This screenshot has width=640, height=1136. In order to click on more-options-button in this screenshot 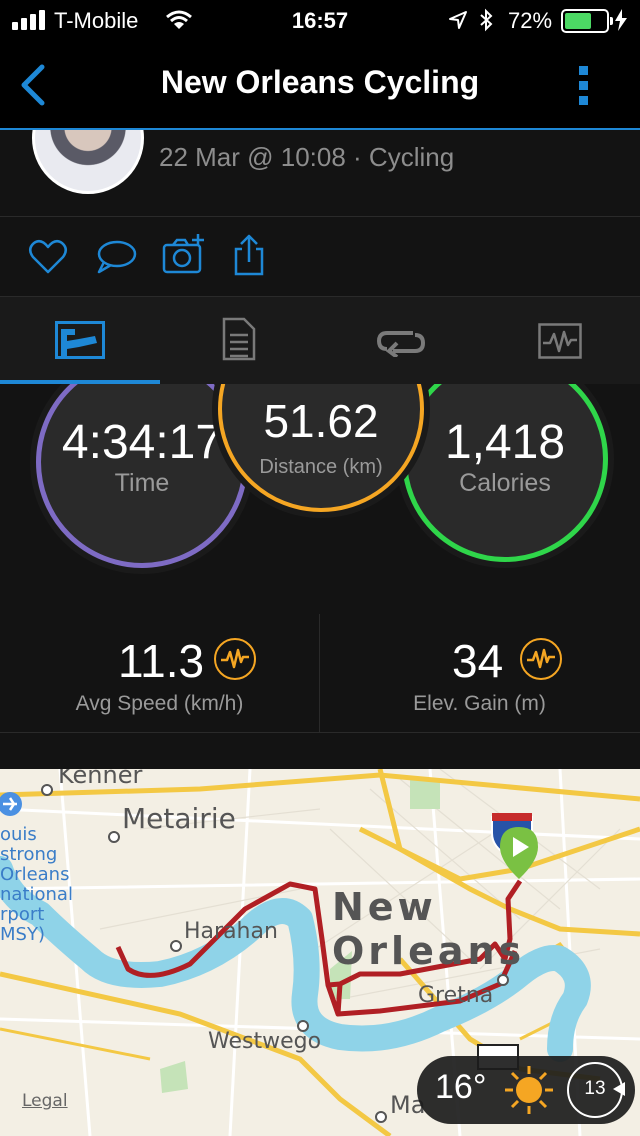, I will do `click(584, 86)`.